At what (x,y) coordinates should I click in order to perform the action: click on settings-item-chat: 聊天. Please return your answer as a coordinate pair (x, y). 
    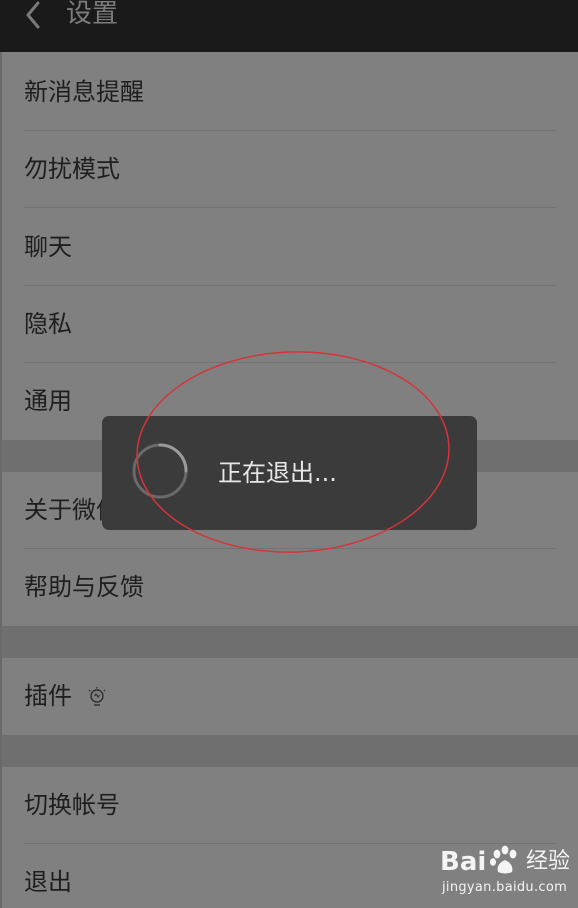
    Looking at the image, I should click on (289, 247).